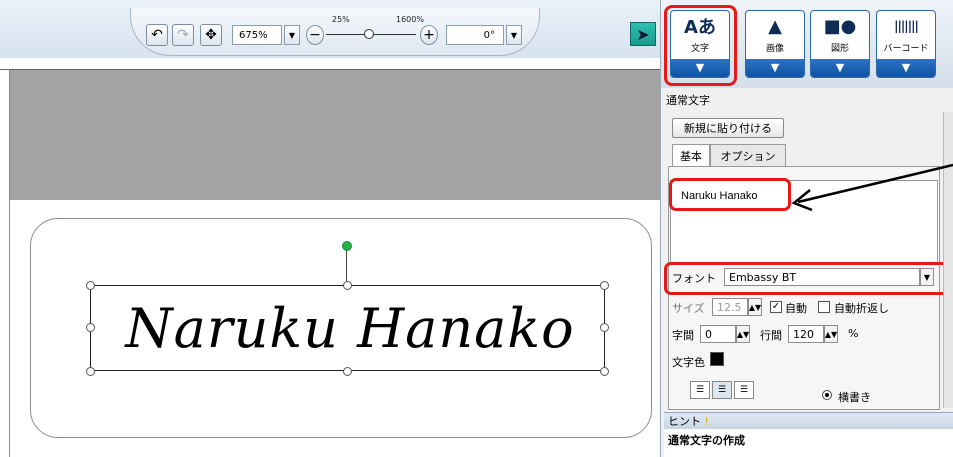  Describe the element at coordinates (341, 19) in the screenshot. I see `zoom-min-label: 25%` at that location.